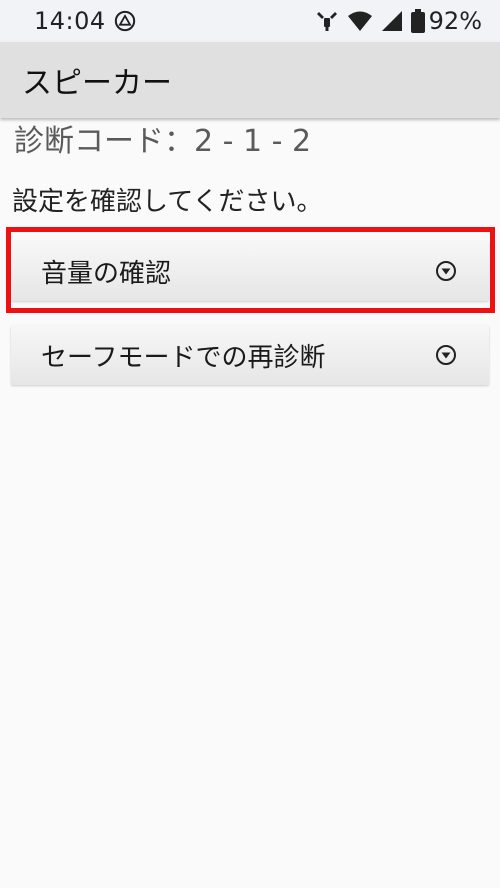 The height and width of the screenshot is (888, 500). I want to click on instruction-text: 設定を確認してください。, so click(167, 202).